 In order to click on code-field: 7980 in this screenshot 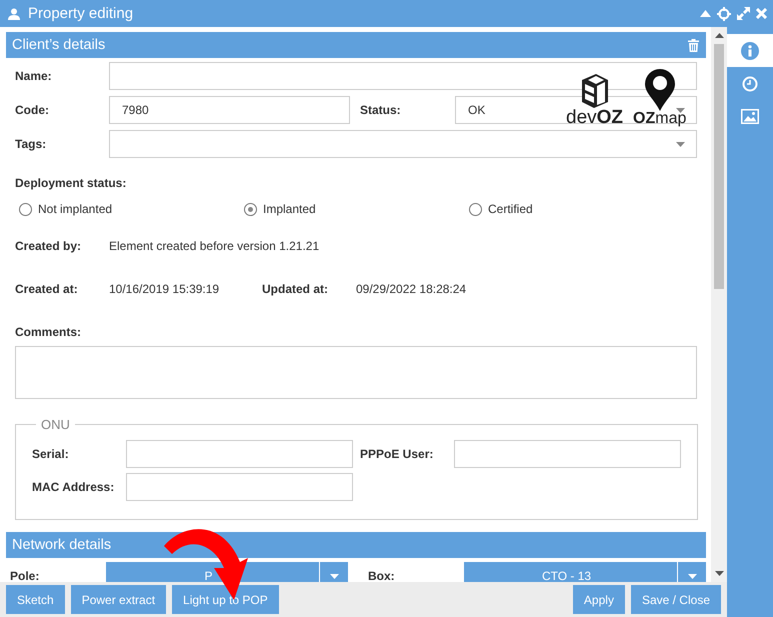, I will do `click(229, 110)`.